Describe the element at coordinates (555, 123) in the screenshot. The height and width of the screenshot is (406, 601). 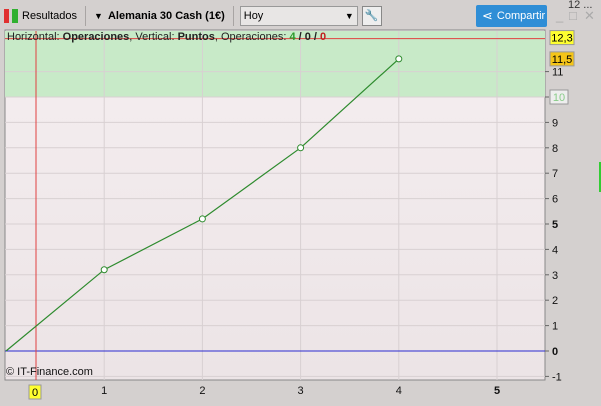
I see `y-tick-label: 9` at that location.